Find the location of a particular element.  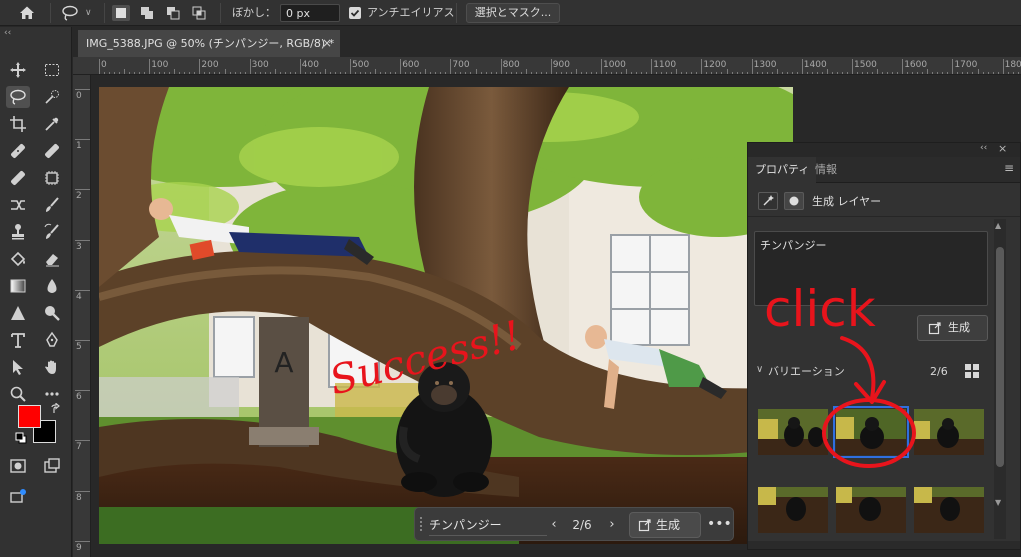

generate-button-label: 生成 is located at coordinates (959, 327).